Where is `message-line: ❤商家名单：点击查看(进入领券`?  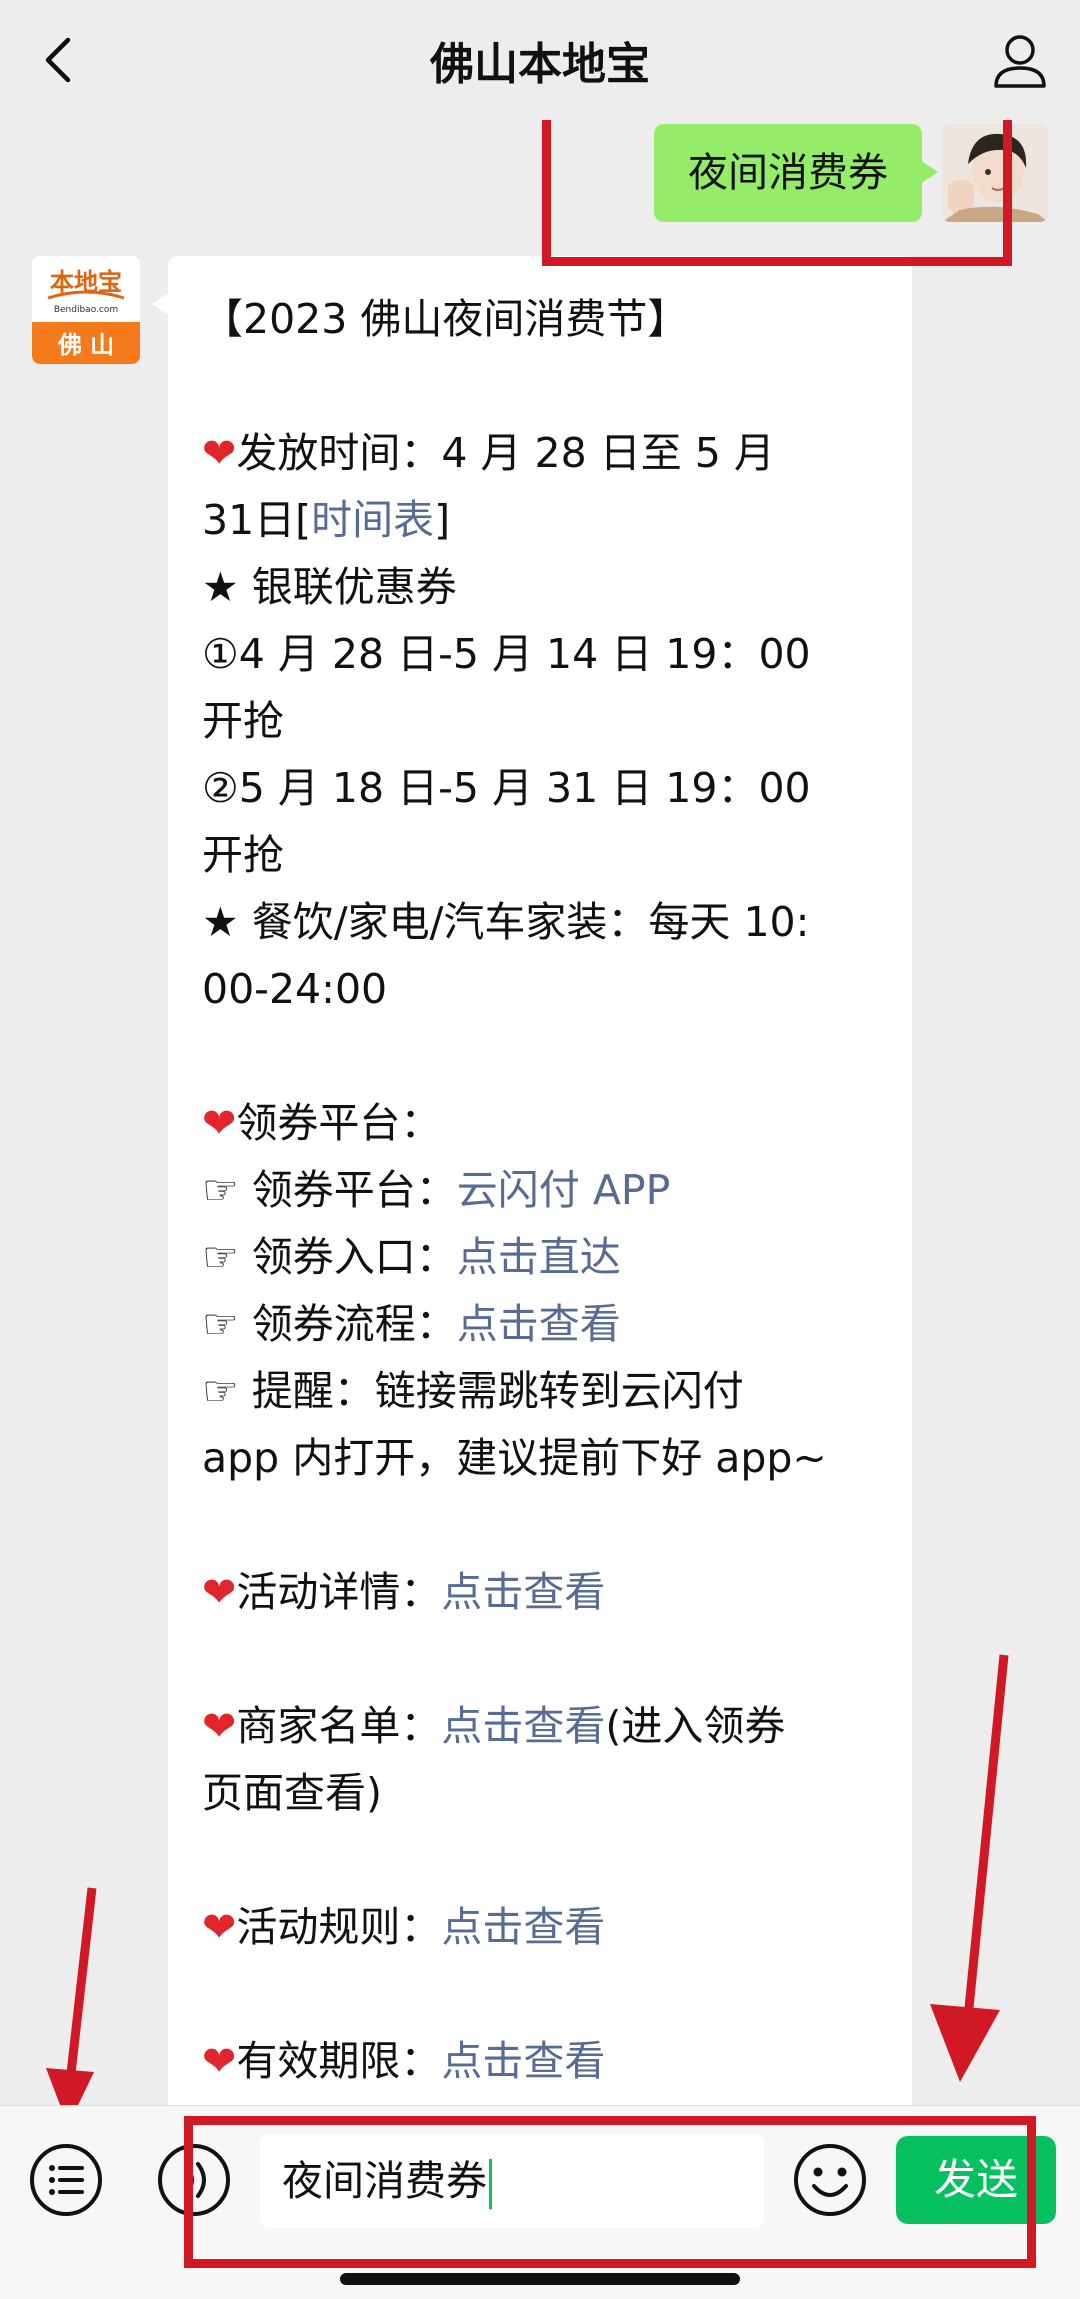 message-line: ❤商家名单：点击查看(进入领券 is located at coordinates (539, 1726).